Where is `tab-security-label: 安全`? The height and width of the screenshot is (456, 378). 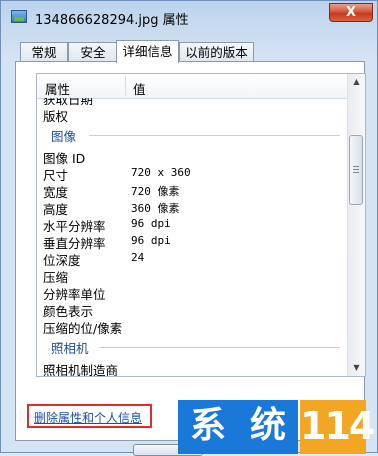 tab-security-label: 安全 is located at coordinates (93, 52).